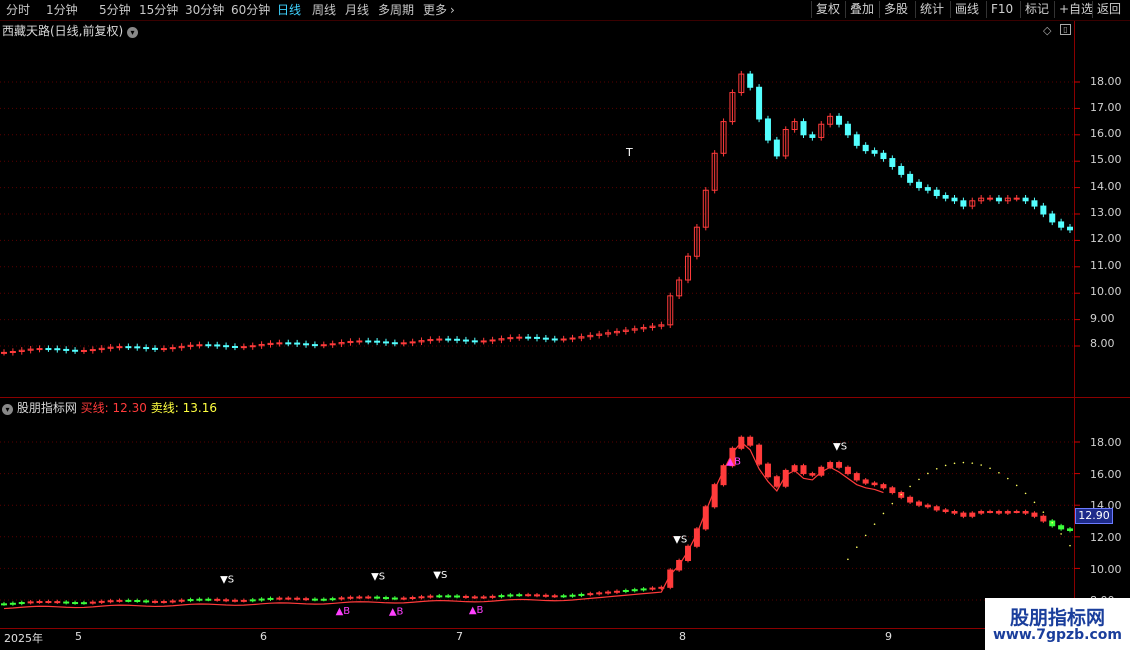 The image size is (1130, 650). I want to click on buy-signal: ▲B, so click(343, 611).